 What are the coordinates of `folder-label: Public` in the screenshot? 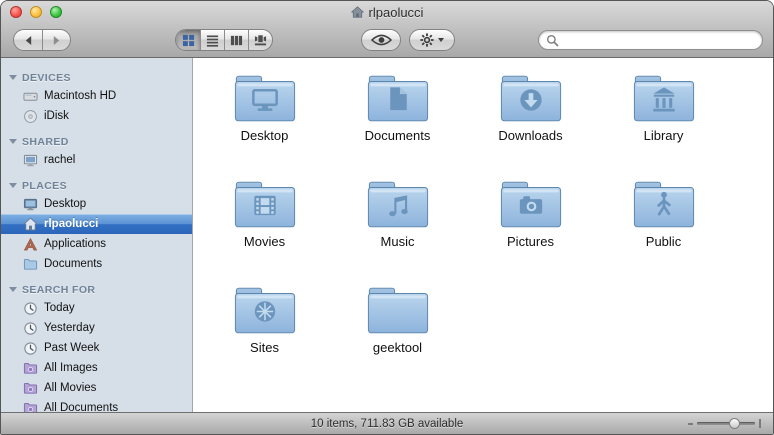 It's located at (663, 241).